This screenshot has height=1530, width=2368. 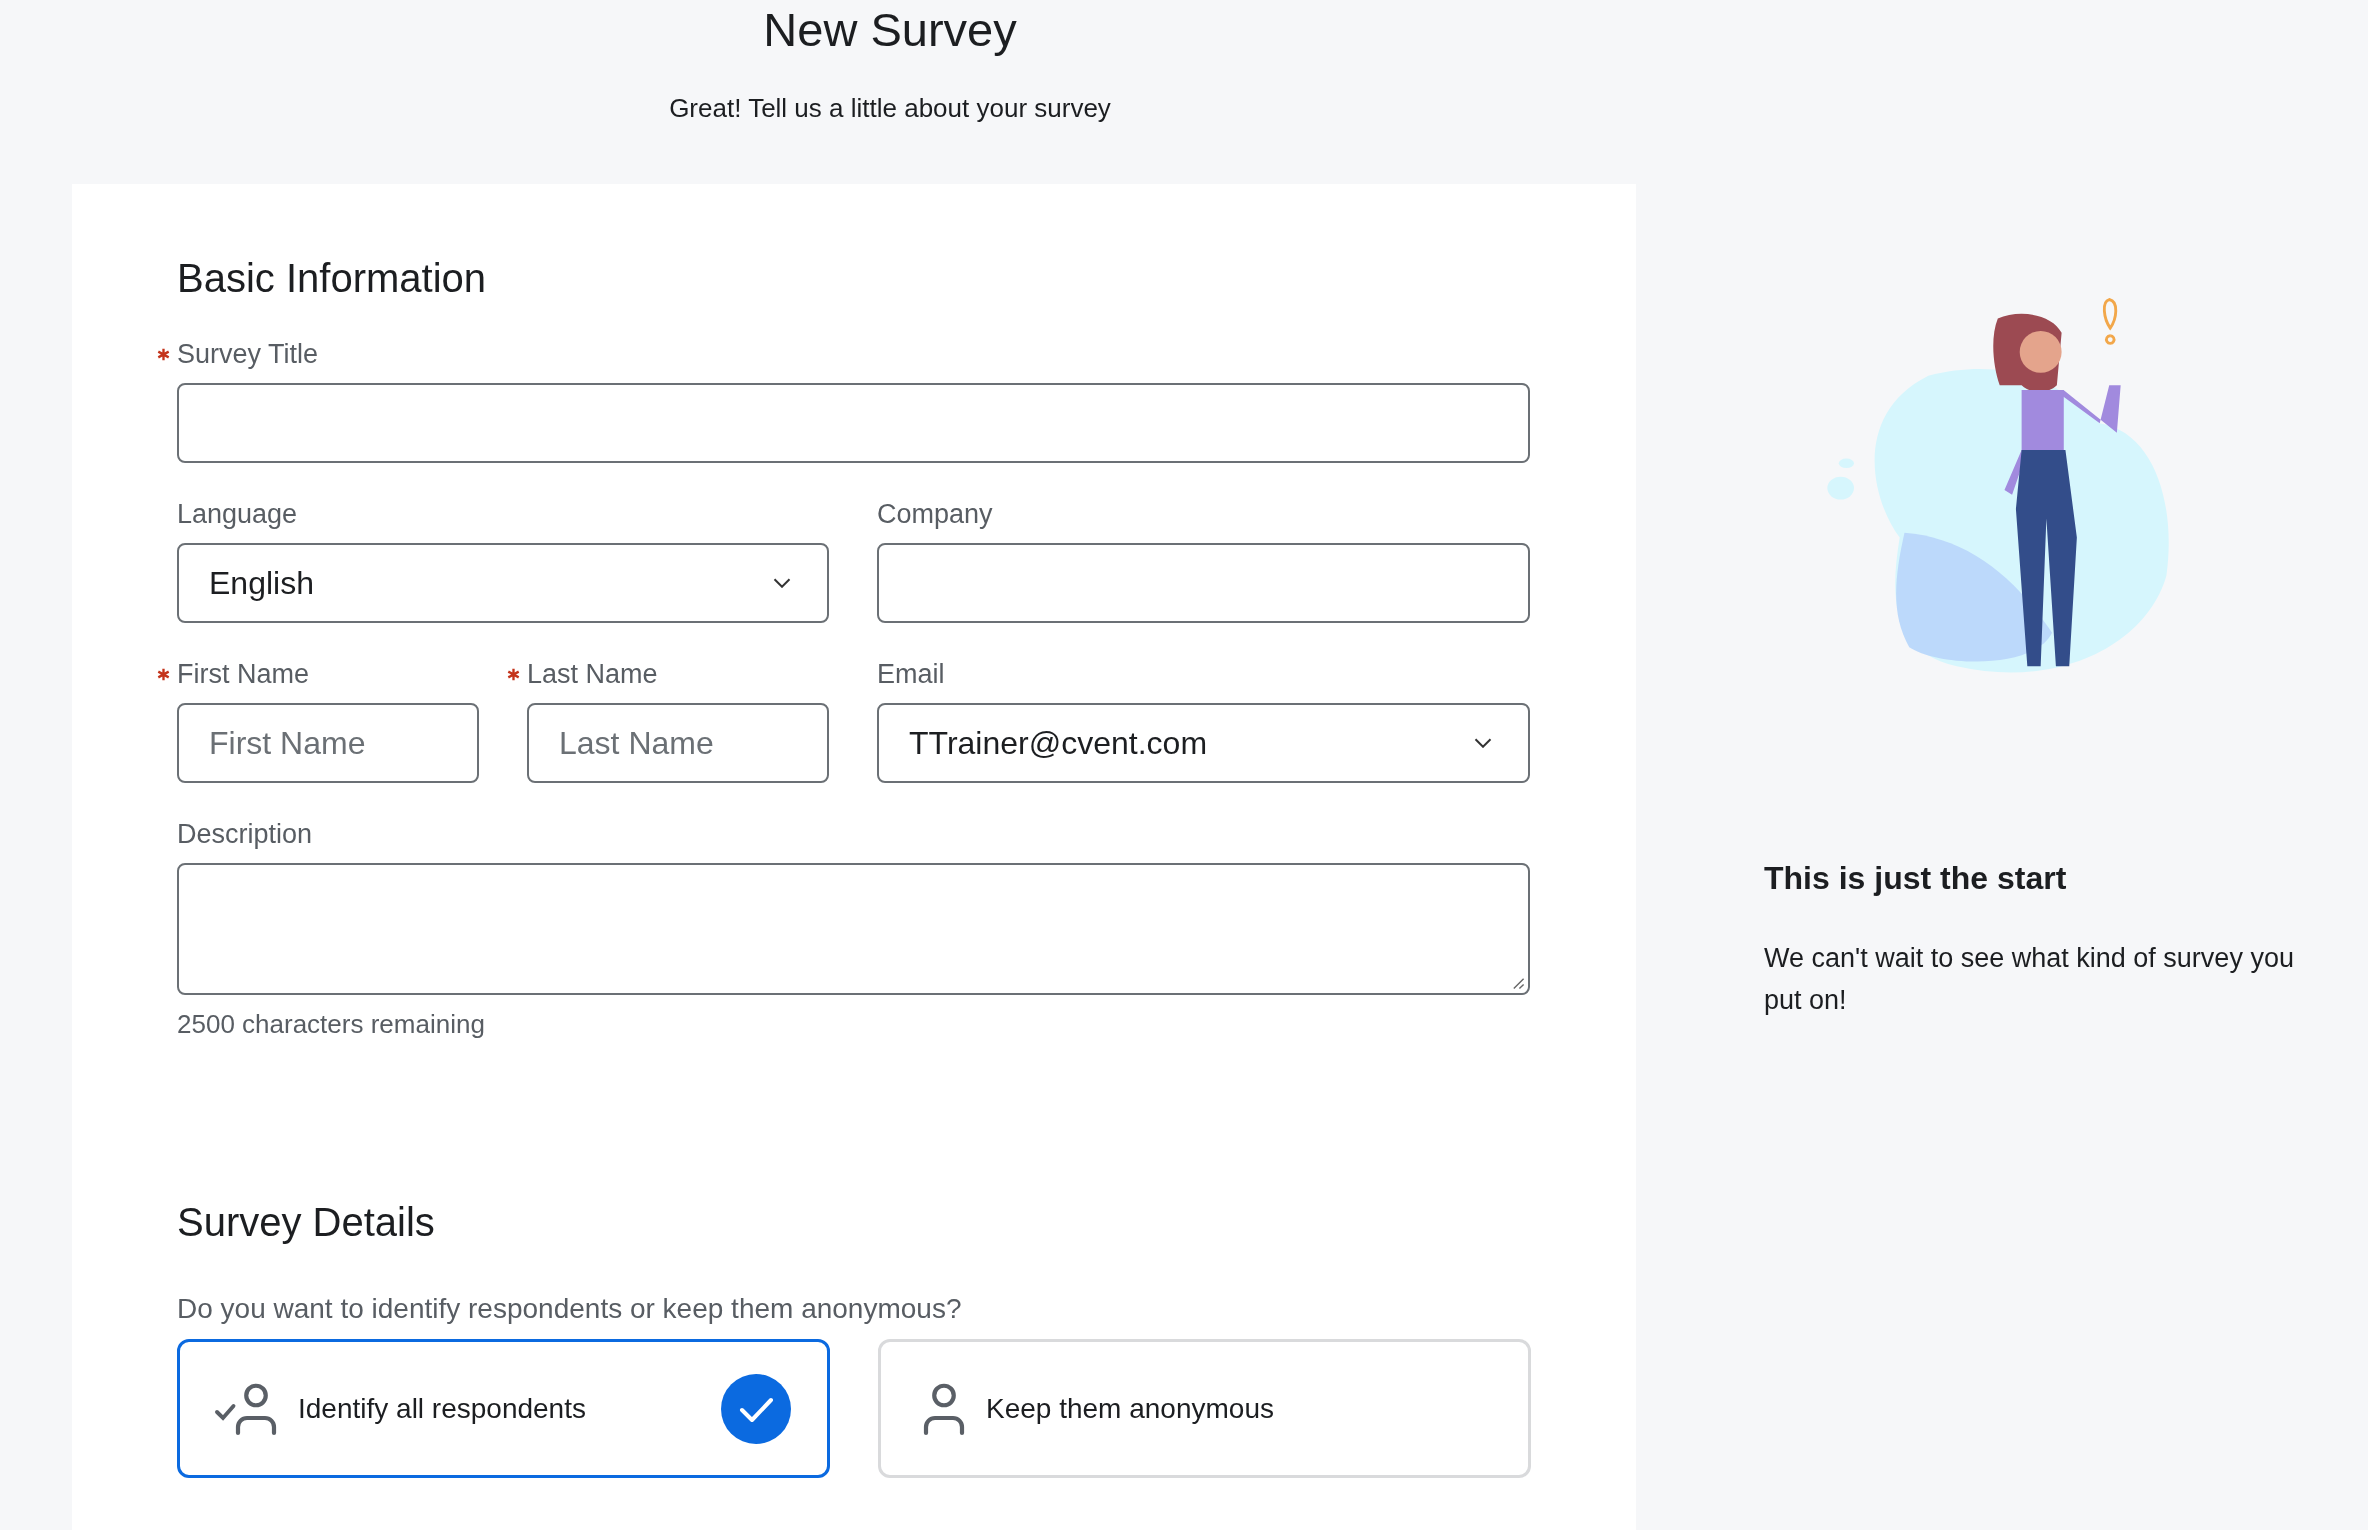 I want to click on choice-card: Keep them anonymous, so click(x=1204, y=1408).